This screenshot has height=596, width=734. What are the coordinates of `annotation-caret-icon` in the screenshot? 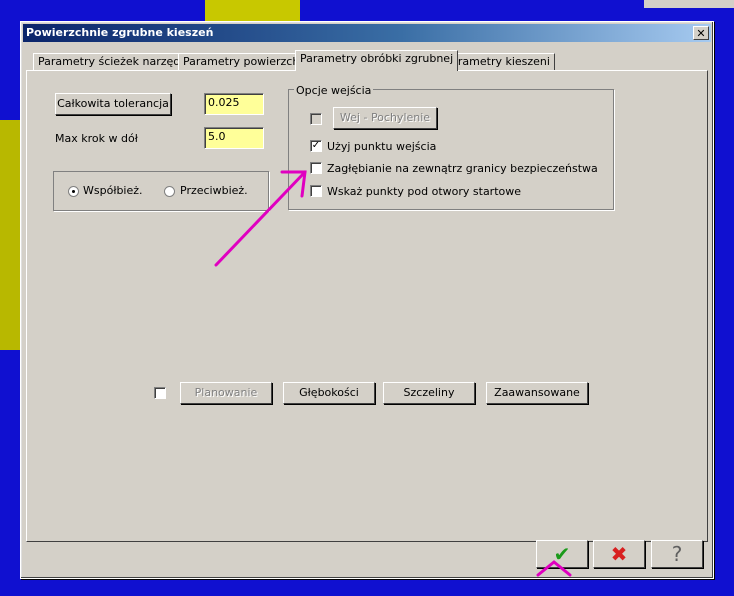 It's located at (554, 568).